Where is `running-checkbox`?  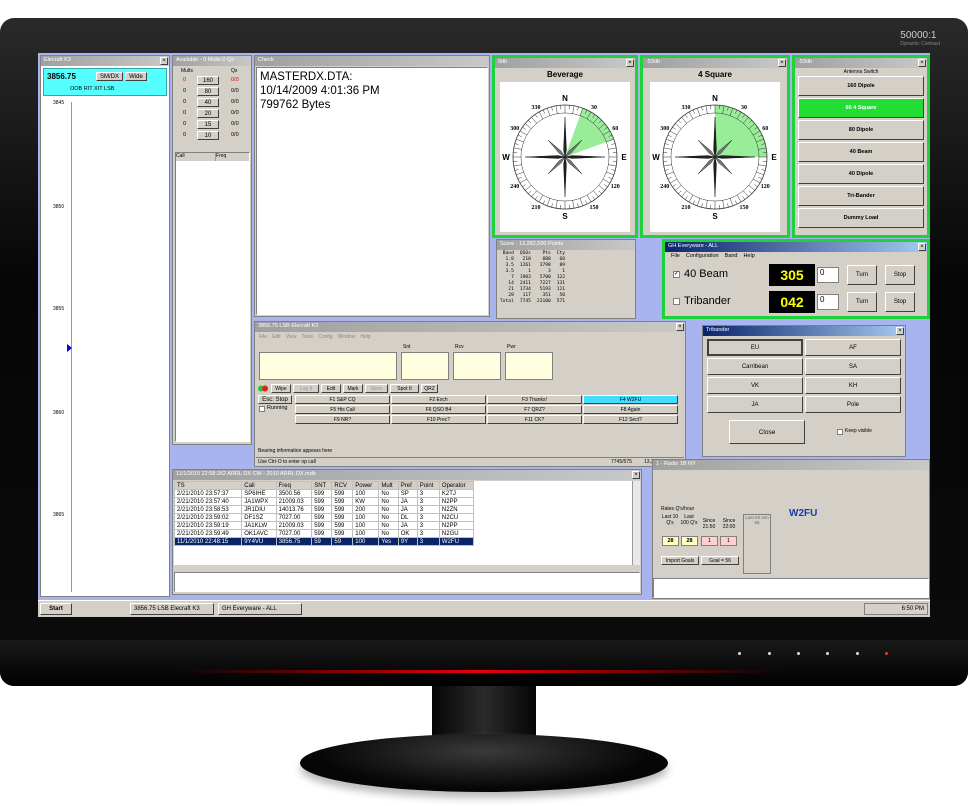
running-checkbox is located at coordinates (262, 409).